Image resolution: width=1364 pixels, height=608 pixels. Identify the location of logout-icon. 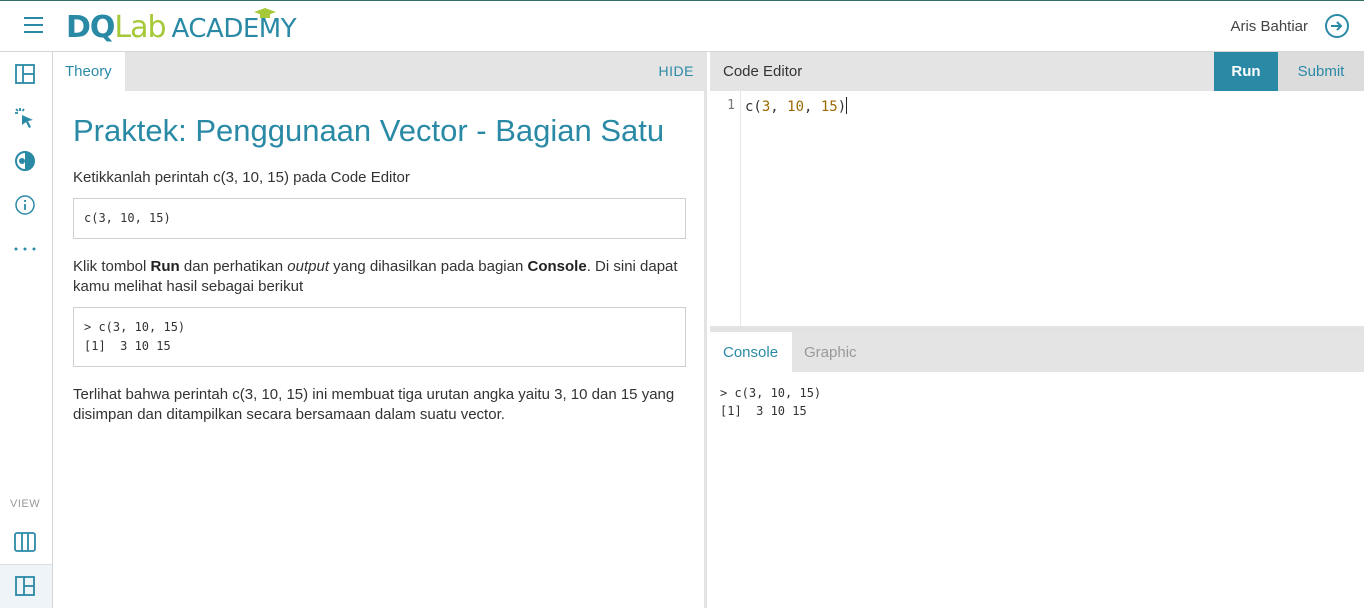
(1337, 26).